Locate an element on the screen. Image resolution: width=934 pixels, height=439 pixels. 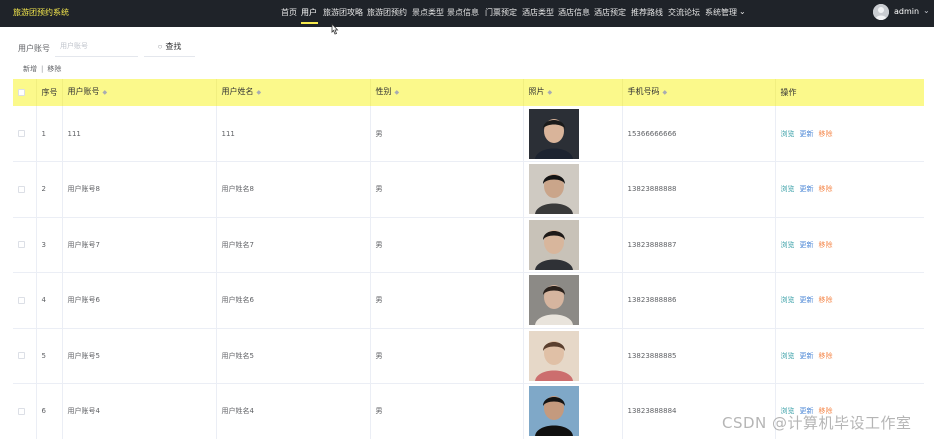
row-account: 用户账号8 is located at coordinates (139, 189).